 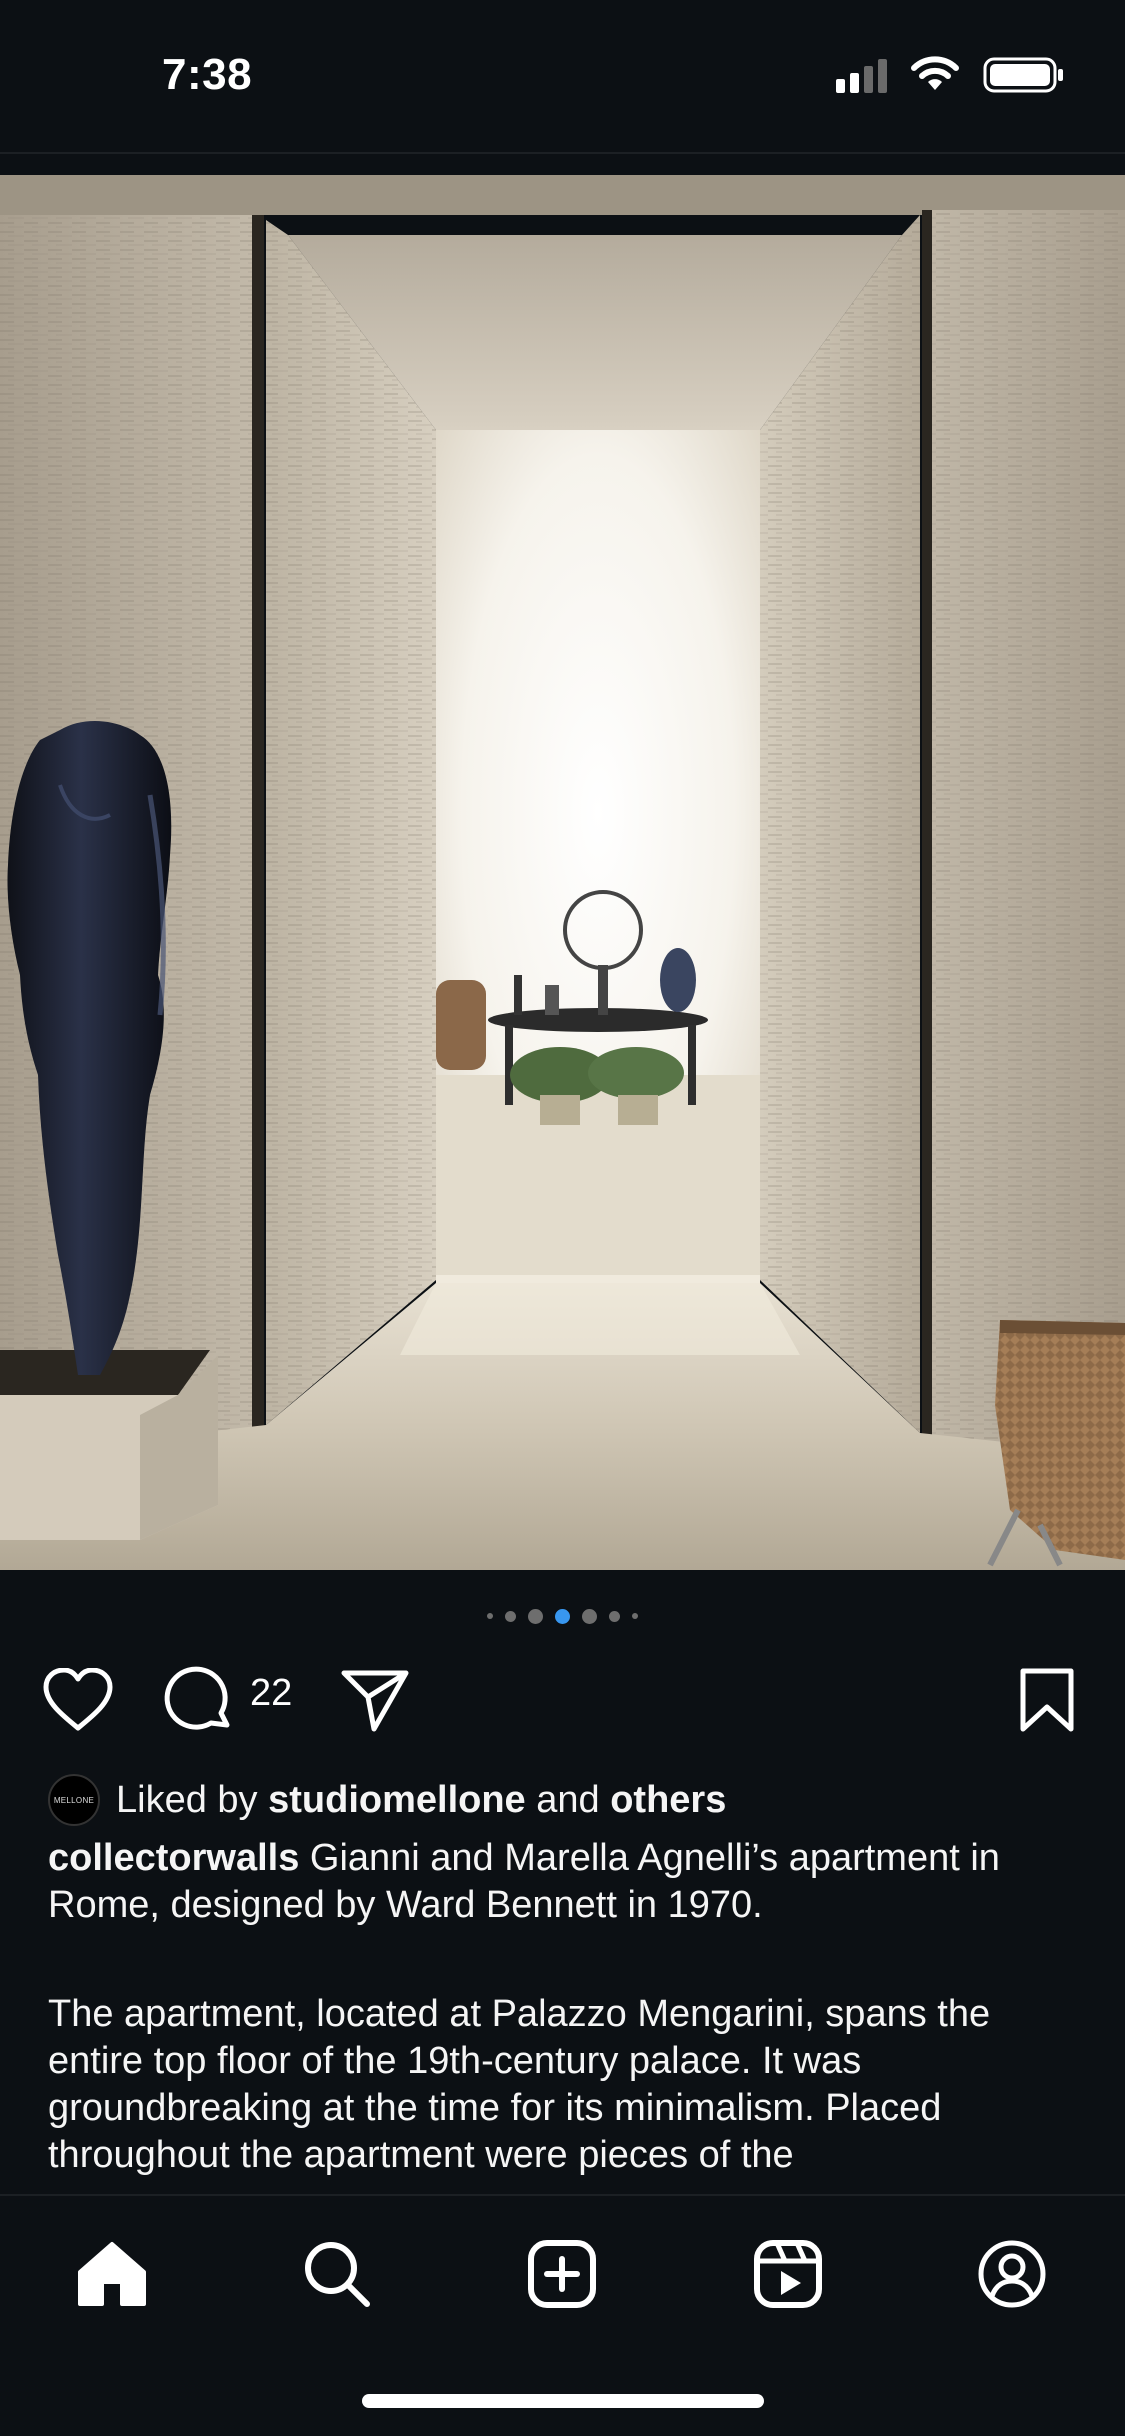 What do you see at coordinates (562, 75) in the screenshot?
I see `status-bar: 7:38` at bounding box center [562, 75].